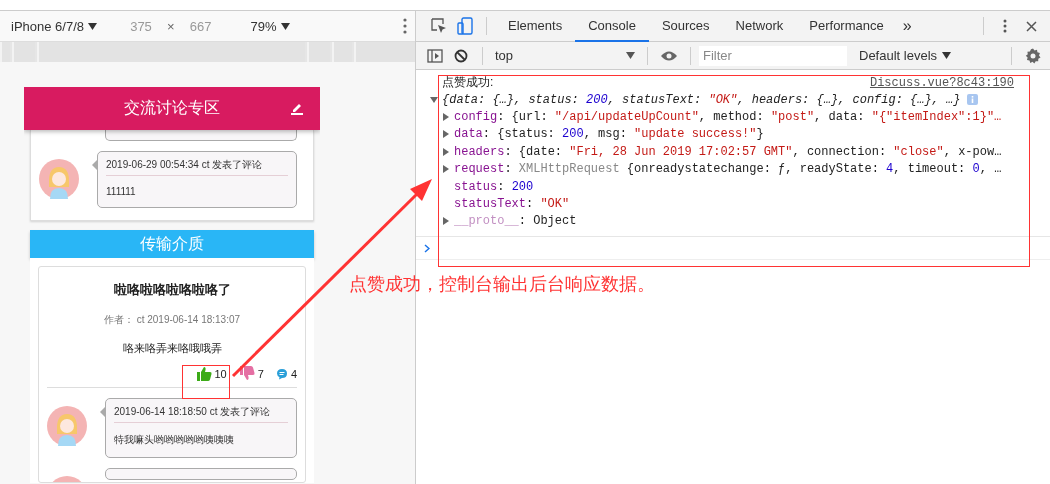 Image resolution: width=1050 pixels, height=484 pixels. What do you see at coordinates (439, 26) in the screenshot?
I see `inspect-icon` at bounding box center [439, 26].